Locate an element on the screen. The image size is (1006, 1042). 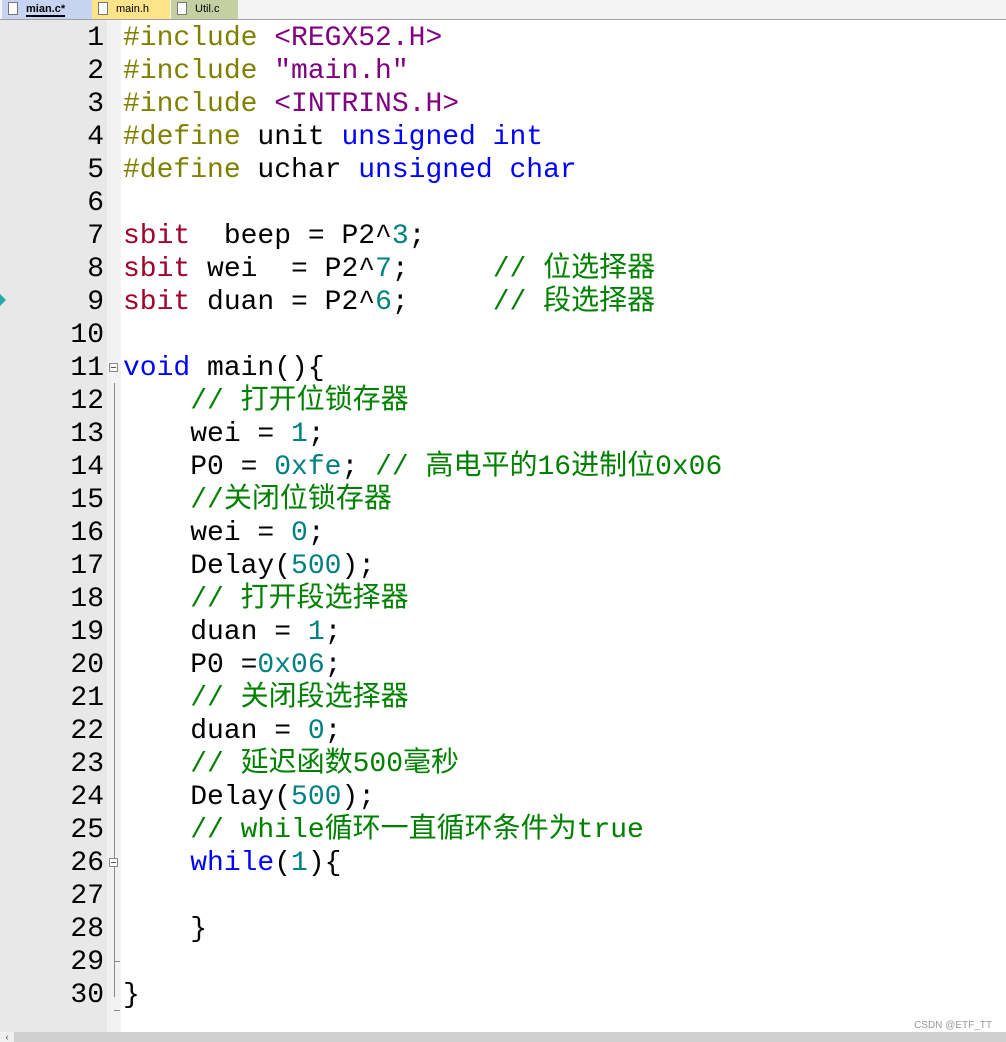
code-token: ); is located at coordinates (358, 566).